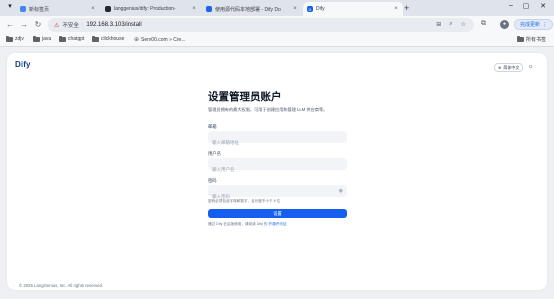  I want to click on update-label: 完成更新, so click(530, 25).